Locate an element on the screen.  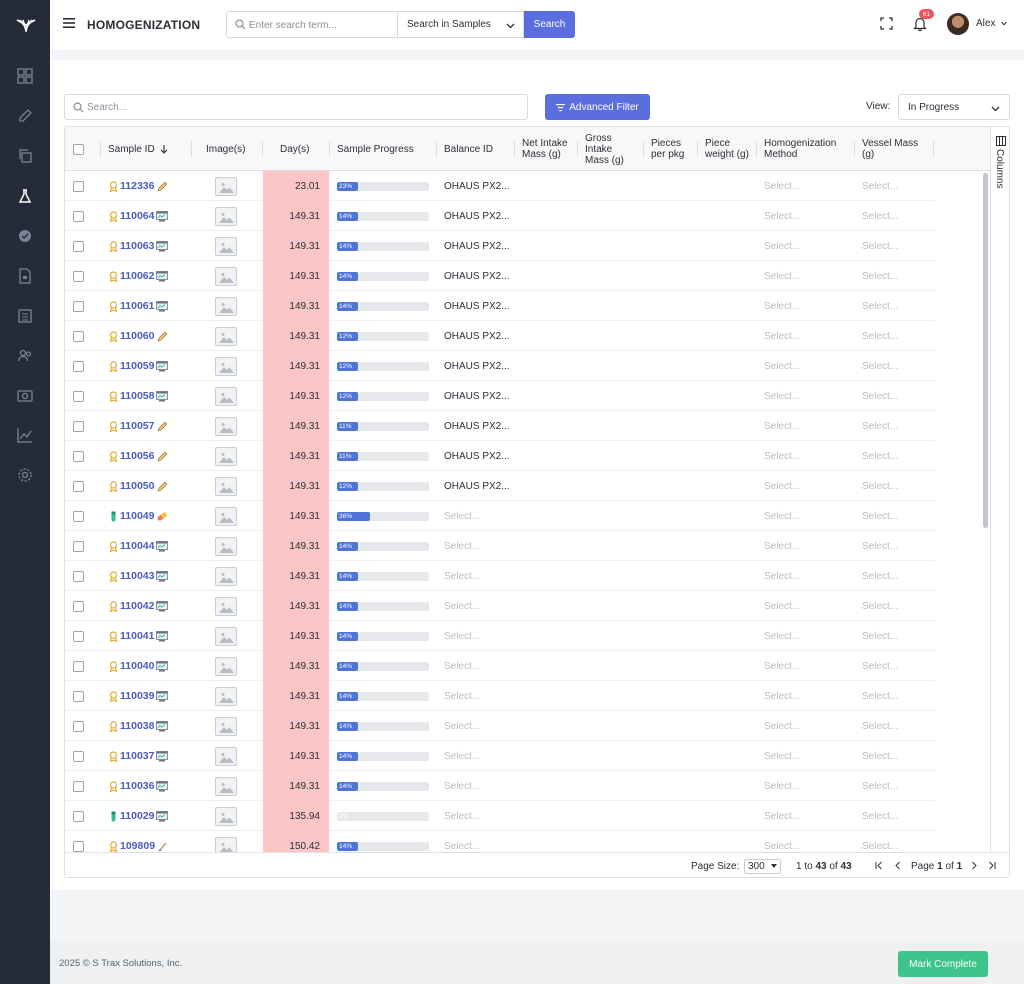
sidebar-item-users is located at coordinates (25, 356).